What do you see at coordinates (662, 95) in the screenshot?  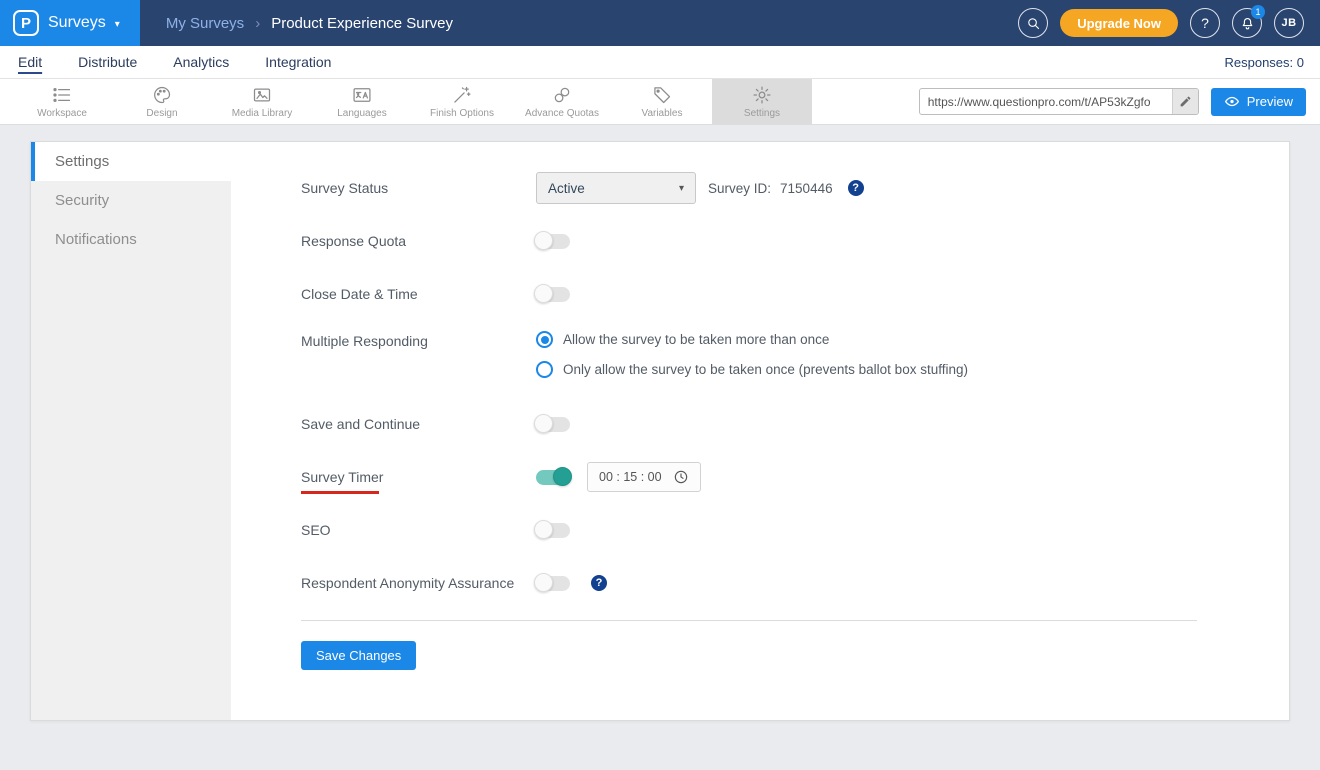 I see `variables-icon` at bounding box center [662, 95].